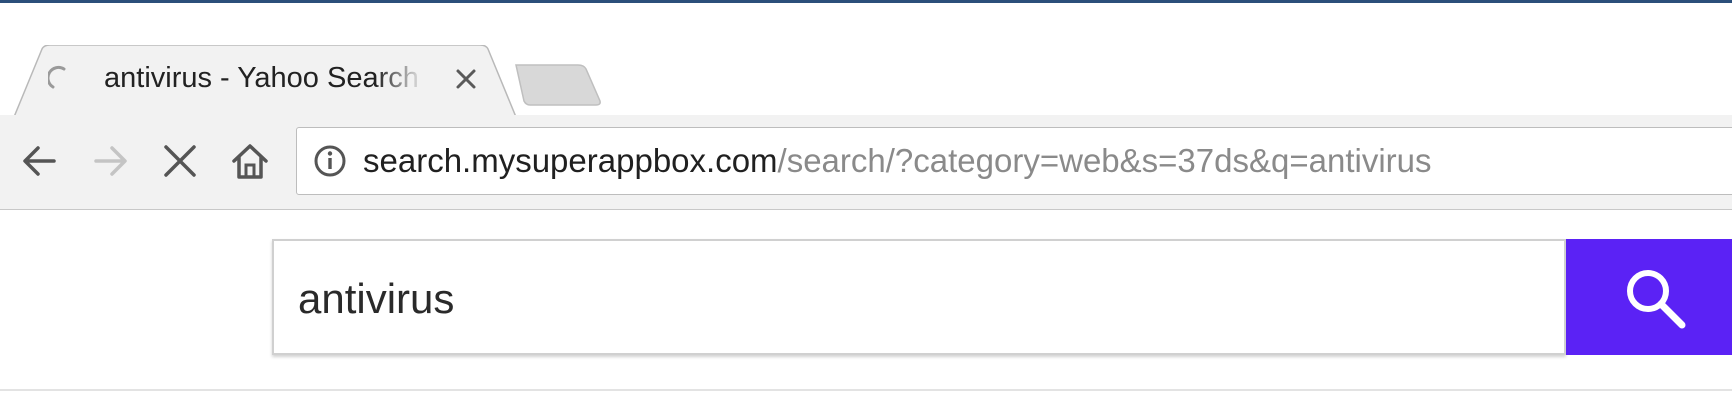 This screenshot has height=404, width=1732. I want to click on url-host: search.mysuperappbox.com, so click(570, 160).